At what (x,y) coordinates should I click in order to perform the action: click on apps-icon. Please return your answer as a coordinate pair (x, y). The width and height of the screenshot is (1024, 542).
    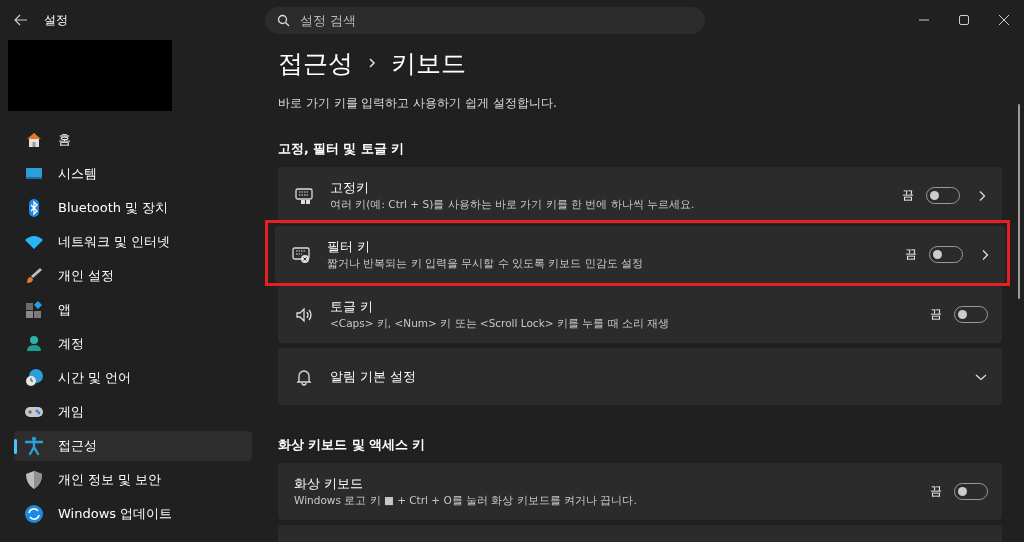
    Looking at the image, I should click on (34, 310).